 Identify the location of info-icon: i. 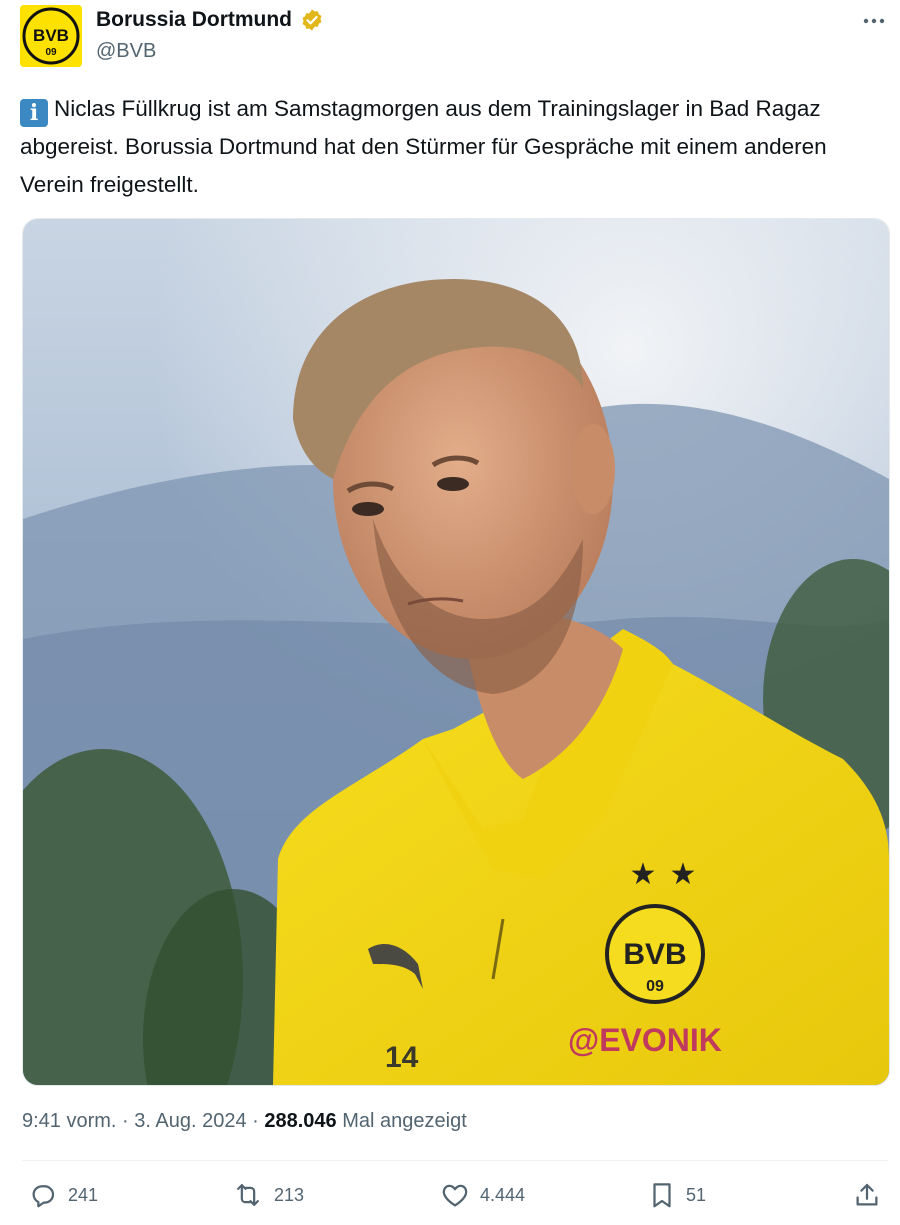
(34, 113).